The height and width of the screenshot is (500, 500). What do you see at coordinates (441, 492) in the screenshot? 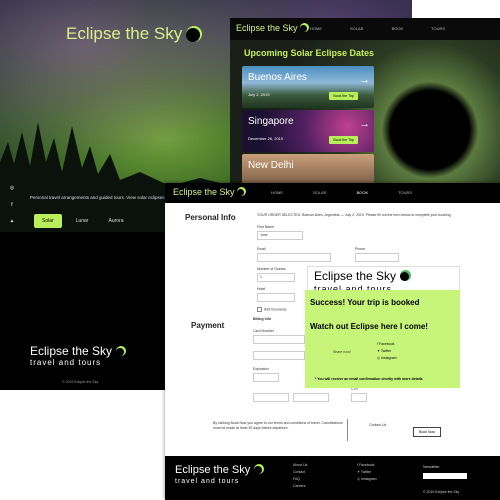
I see `footer-copyright: © 2019 Eclipse the Sky` at bounding box center [441, 492].